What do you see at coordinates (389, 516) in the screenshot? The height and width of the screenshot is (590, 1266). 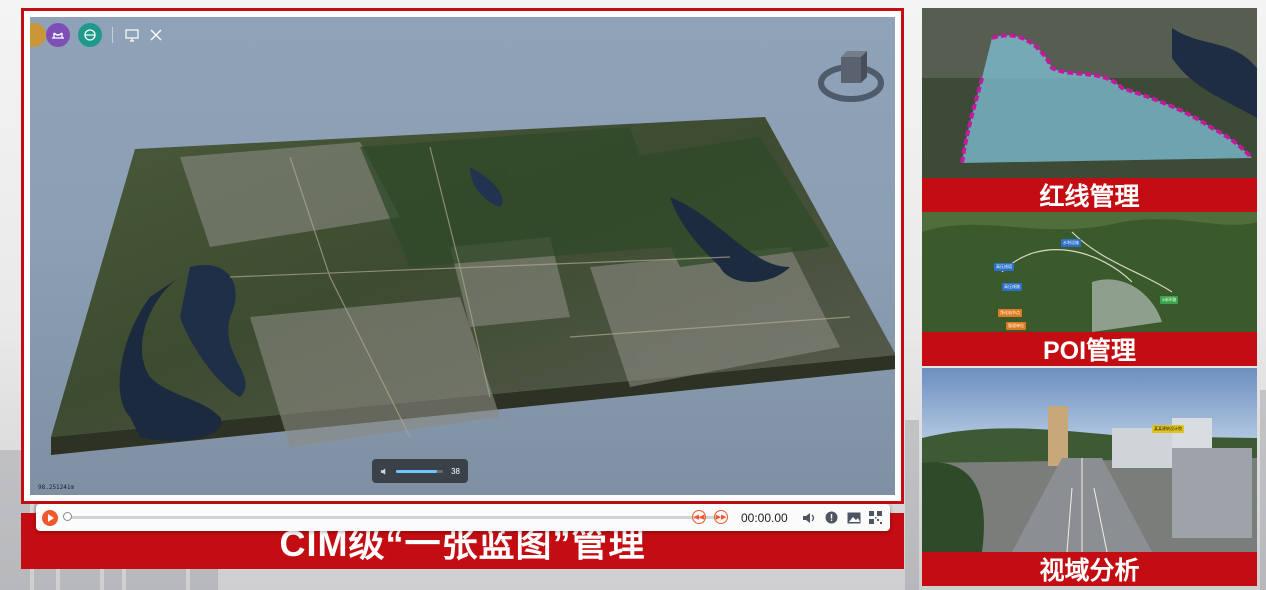 I see `progress-bar` at bounding box center [389, 516].